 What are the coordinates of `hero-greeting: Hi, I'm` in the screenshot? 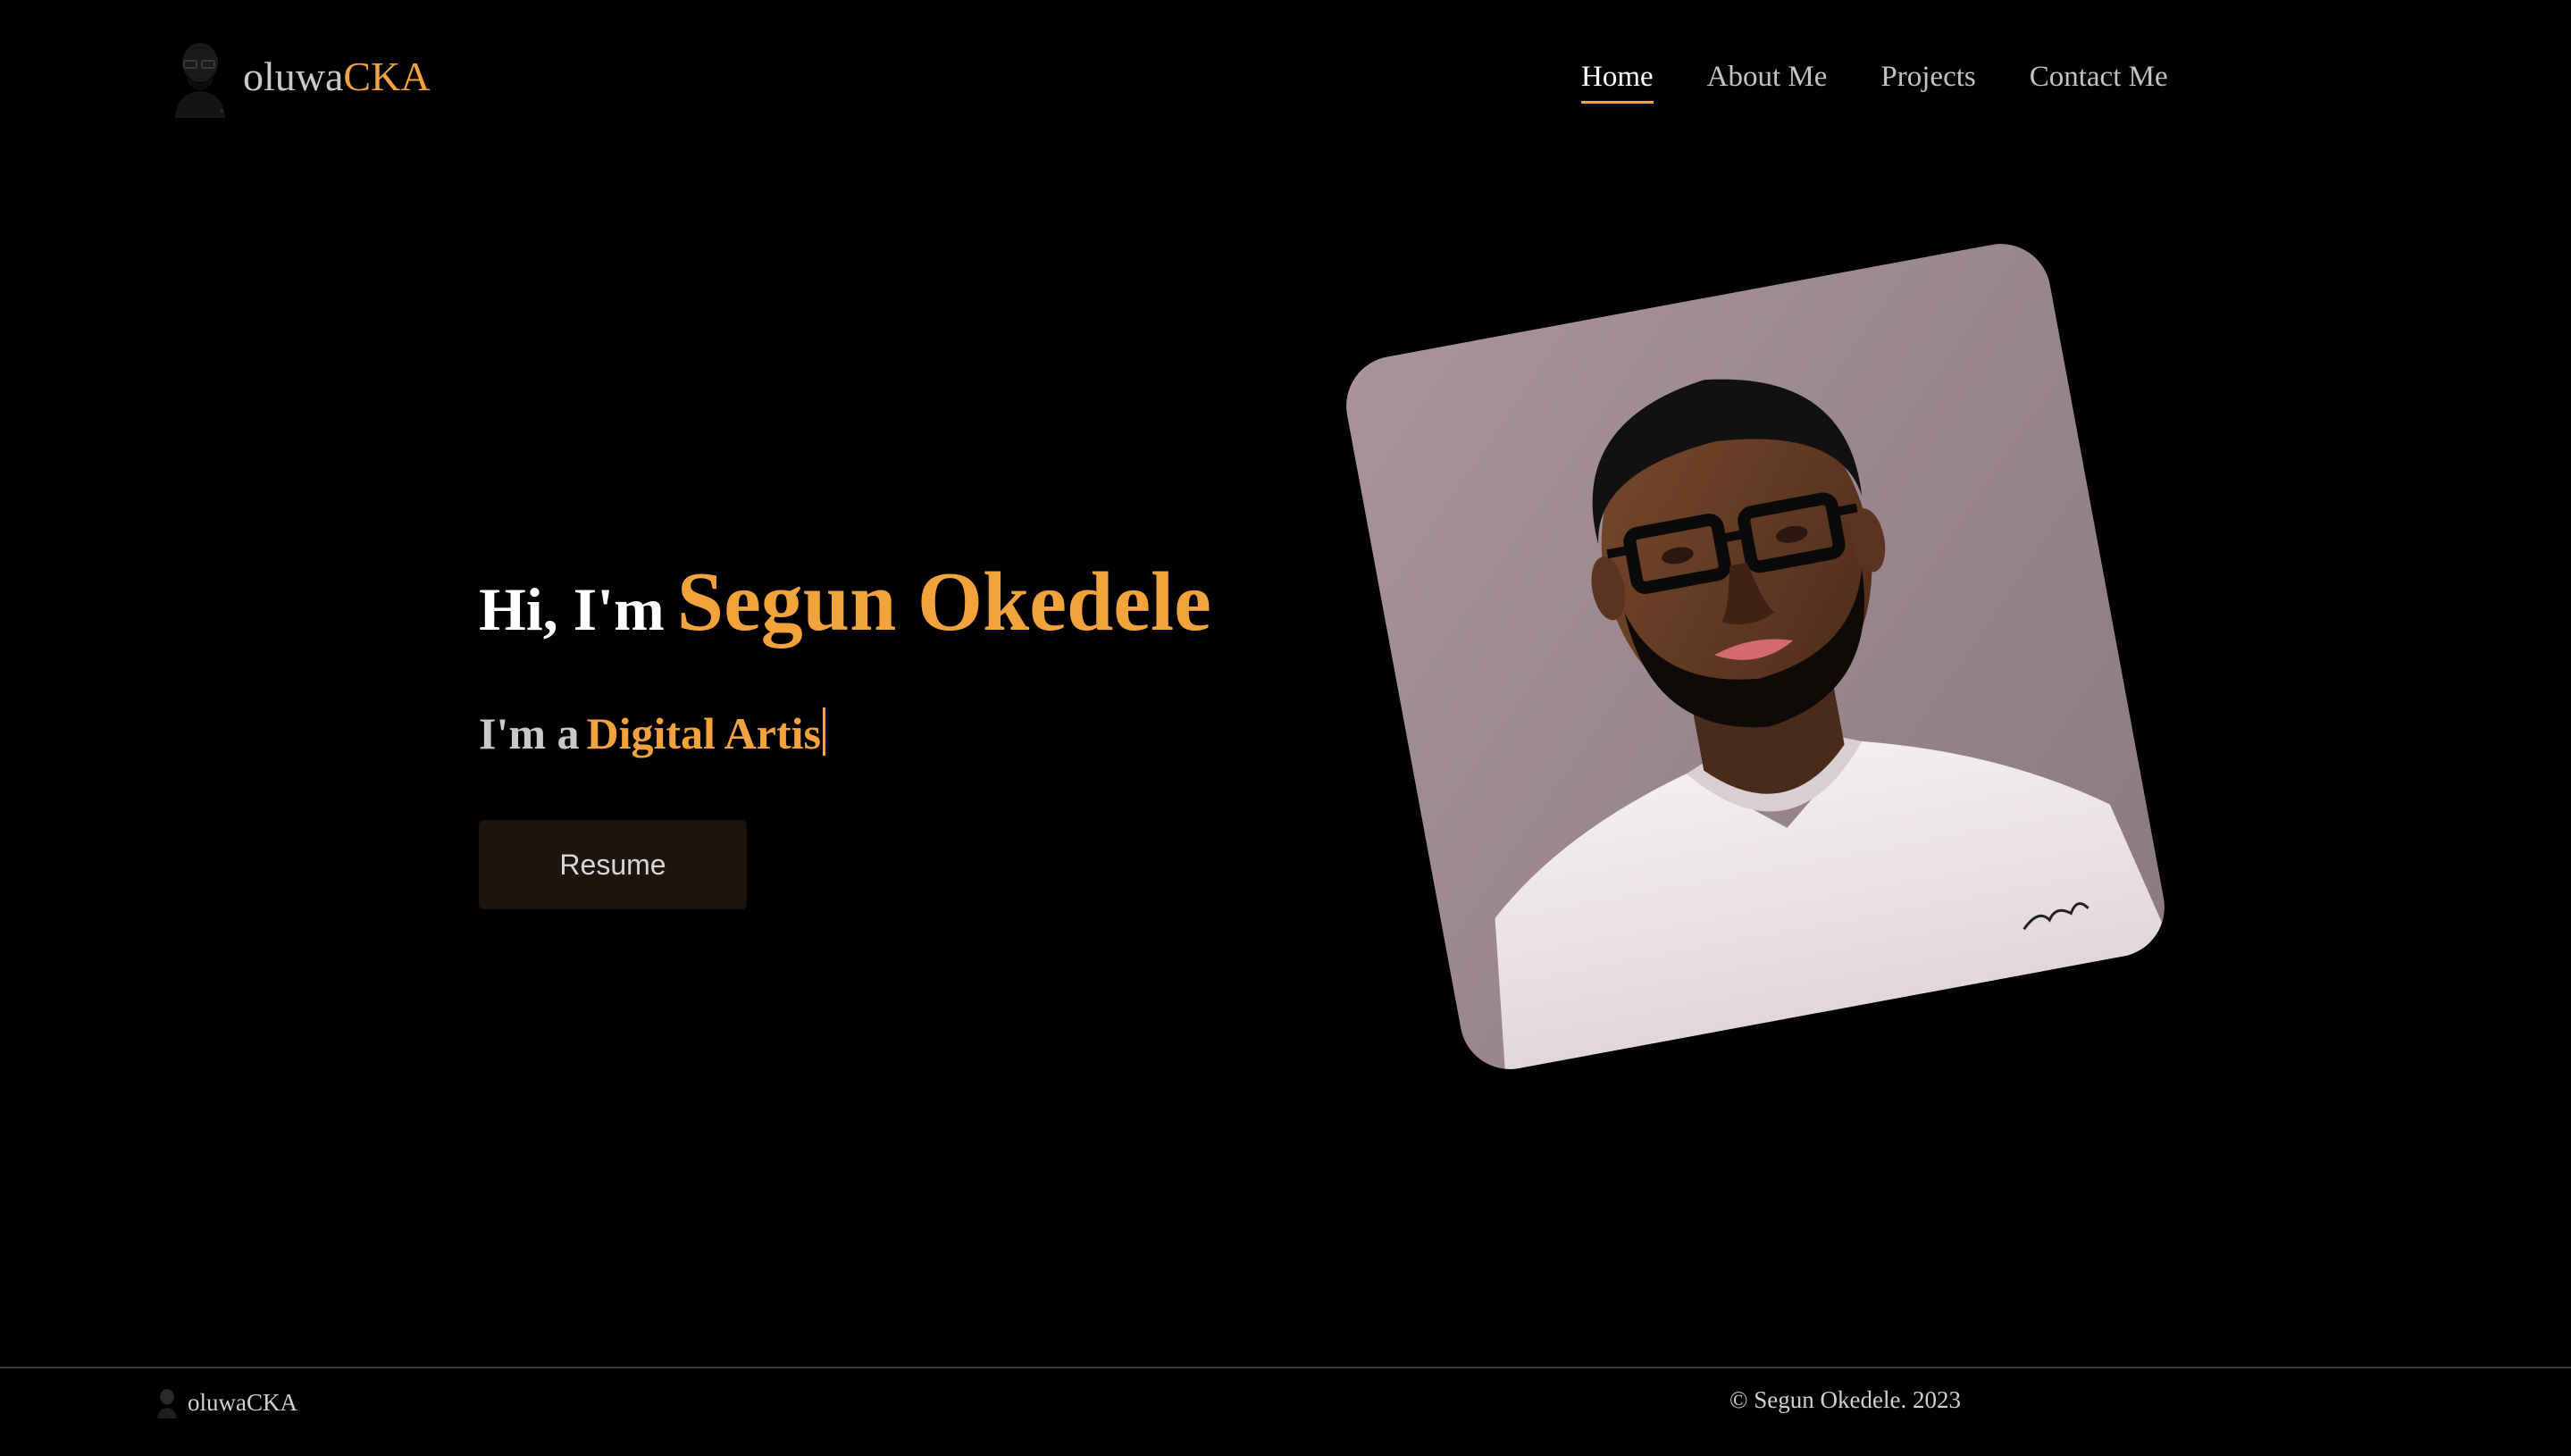 It's located at (572, 609).